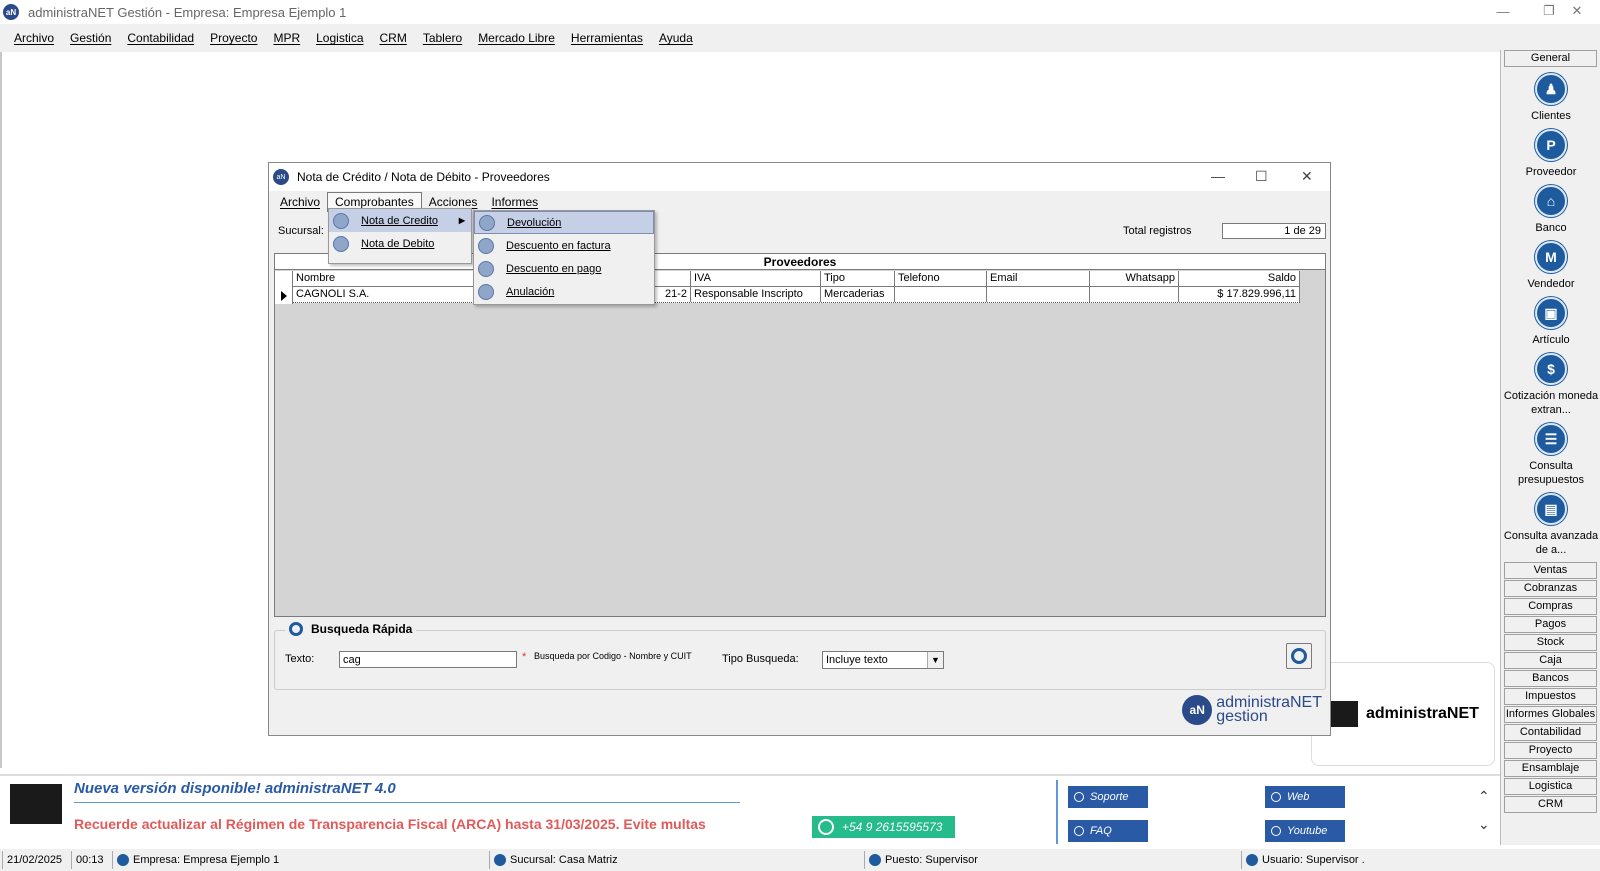 The image size is (1600, 871). What do you see at coordinates (91, 860) in the screenshot?
I see `status-time: 00:13` at bounding box center [91, 860].